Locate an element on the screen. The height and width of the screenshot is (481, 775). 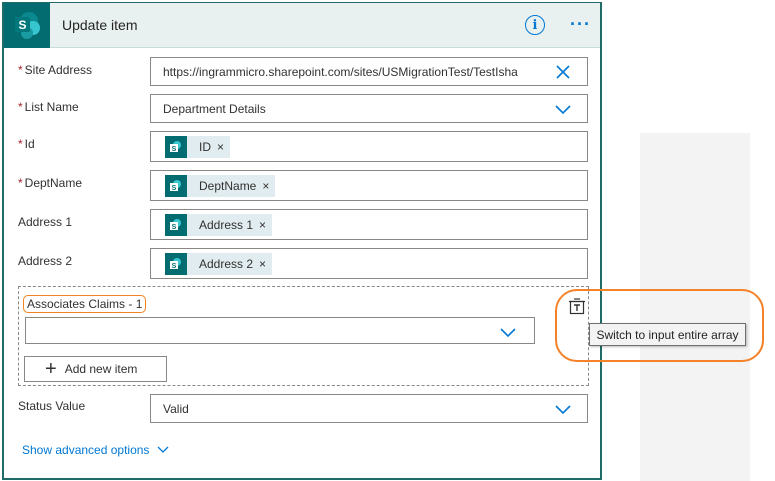
list-name-label: * List Name is located at coordinates (48, 107).